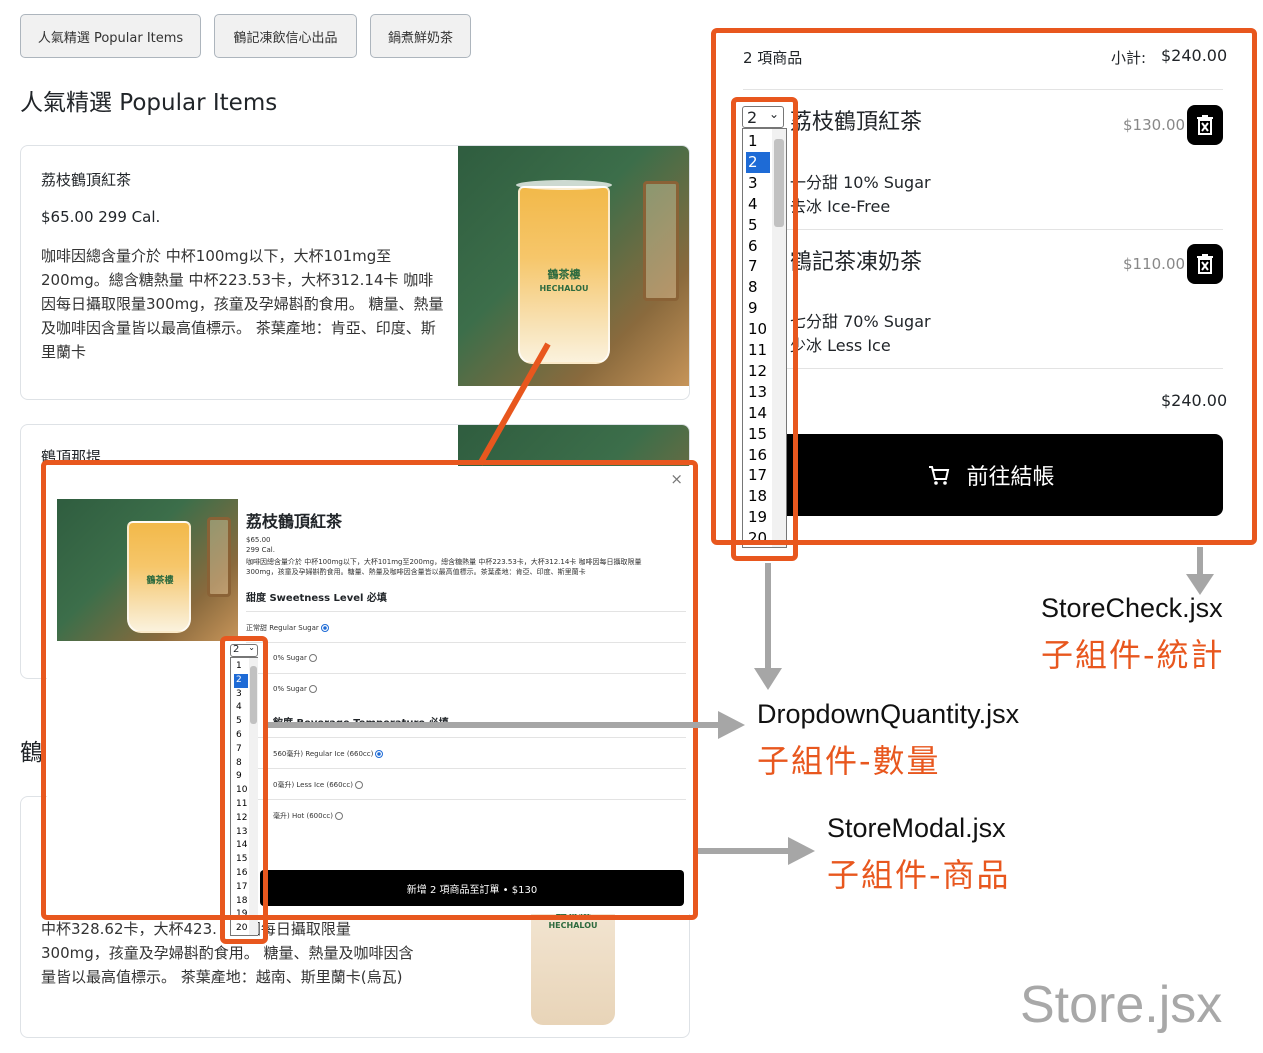 This screenshot has height=1053, width=1263. What do you see at coordinates (888, 714) in the screenshot?
I see `dropdown-label: DropdownQuantity.jsx` at bounding box center [888, 714].